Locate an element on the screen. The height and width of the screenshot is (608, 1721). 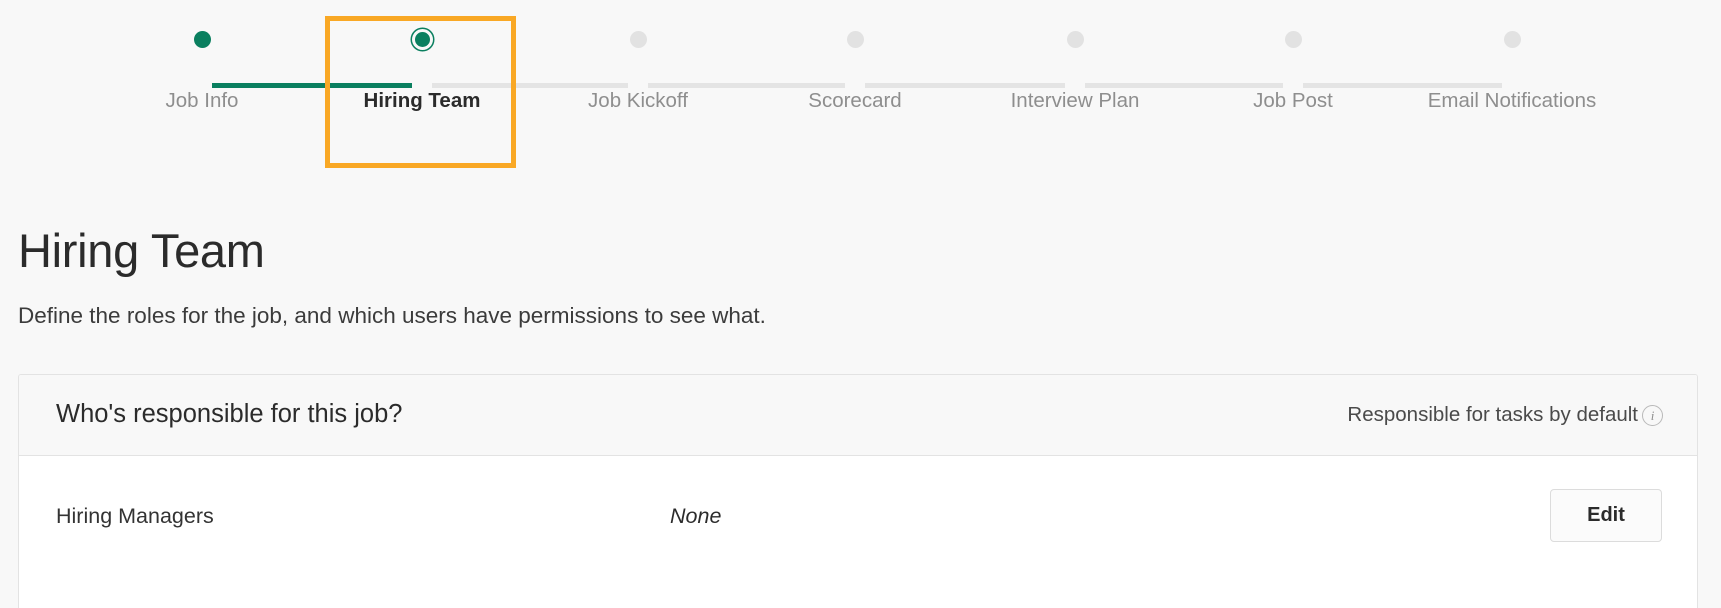
stepper-dot-job-post is located at coordinates (1293, 39).